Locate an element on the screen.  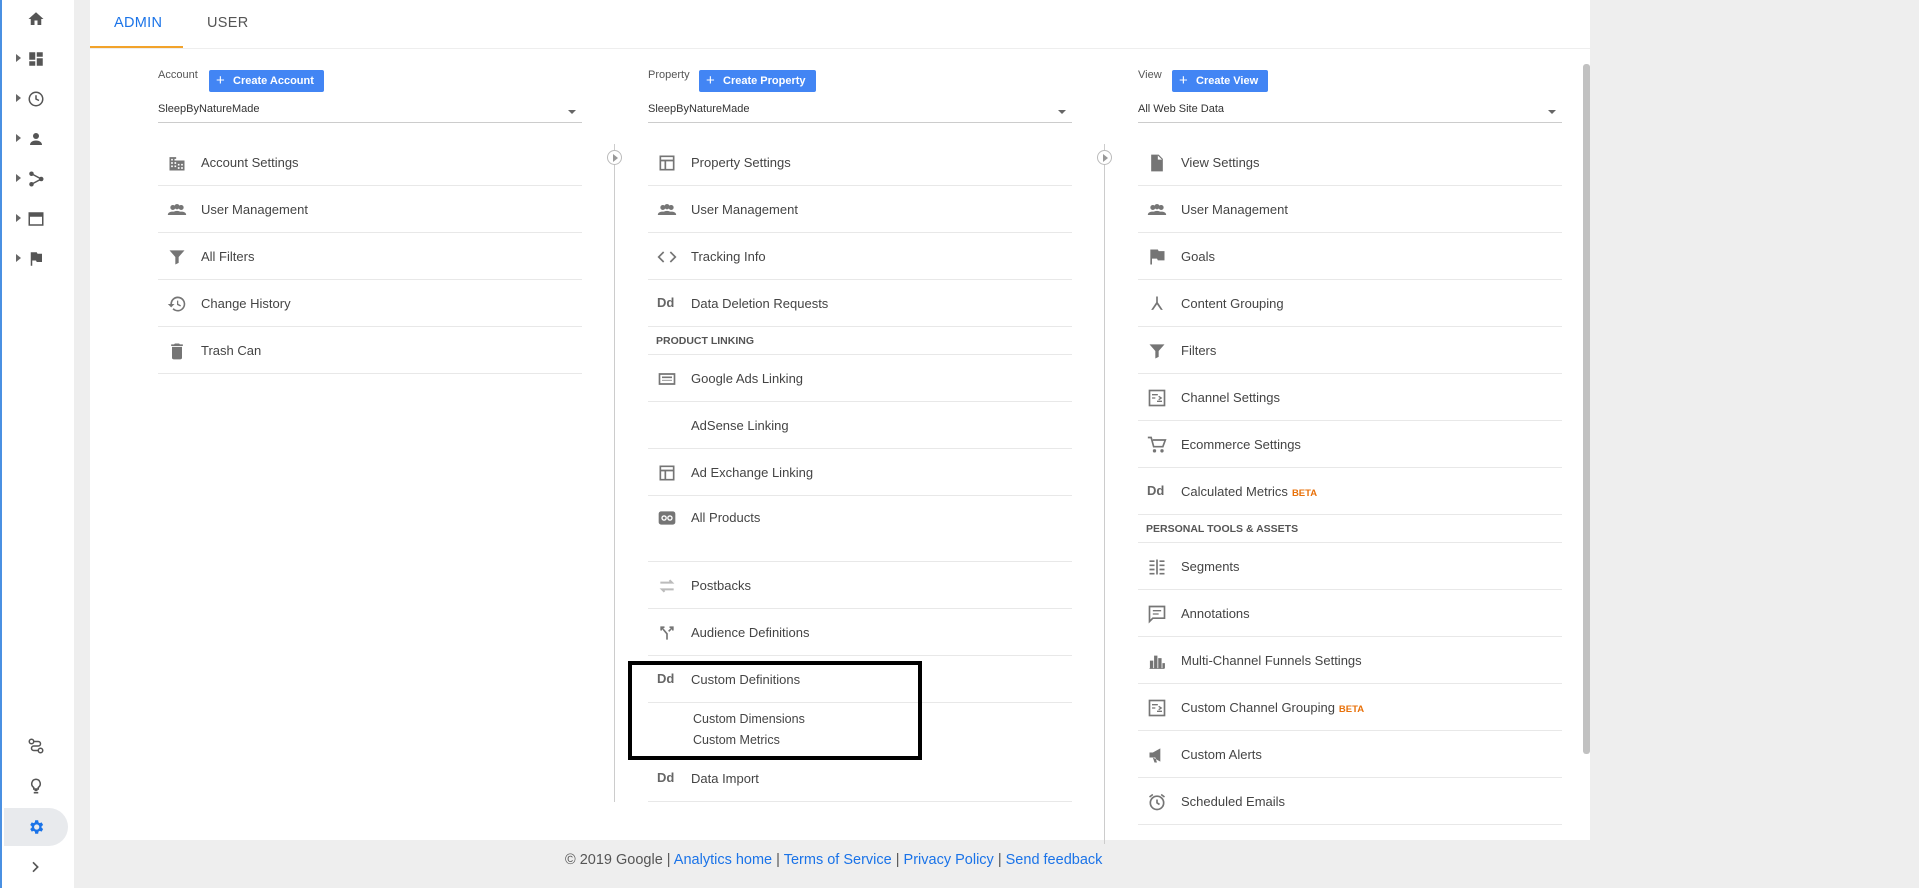
discover-lightbulb-icon is located at coordinates (36, 786).